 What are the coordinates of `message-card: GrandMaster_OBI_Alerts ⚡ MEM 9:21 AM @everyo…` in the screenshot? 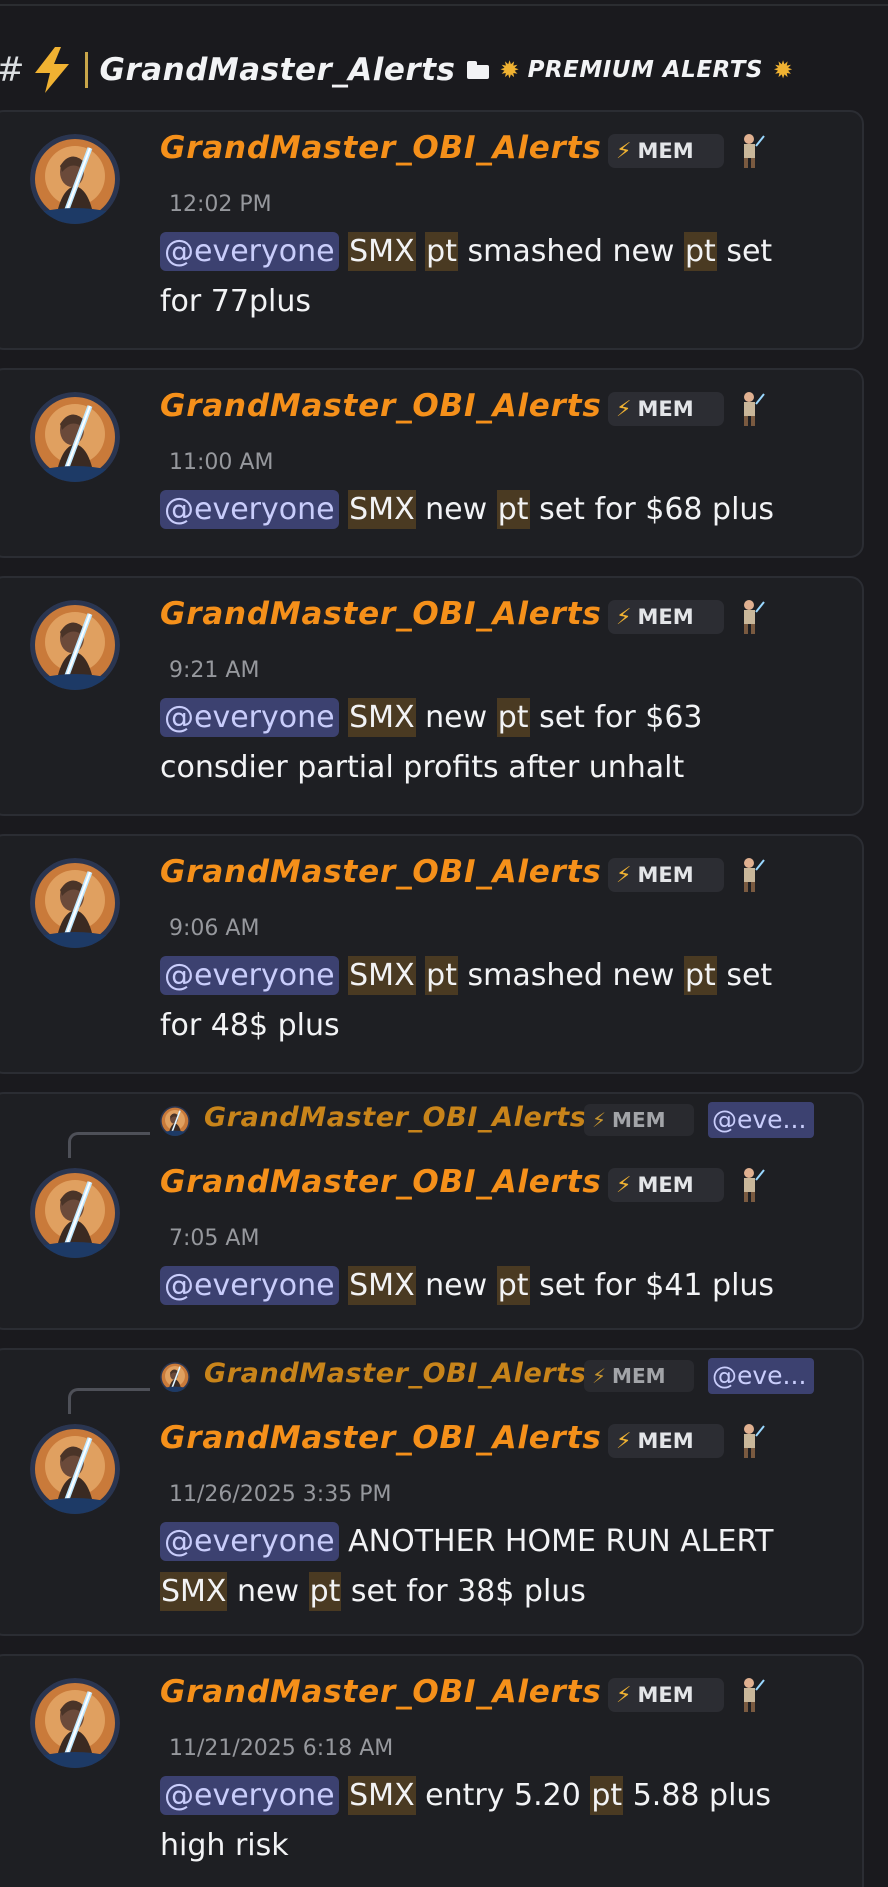 It's located at (432, 696).